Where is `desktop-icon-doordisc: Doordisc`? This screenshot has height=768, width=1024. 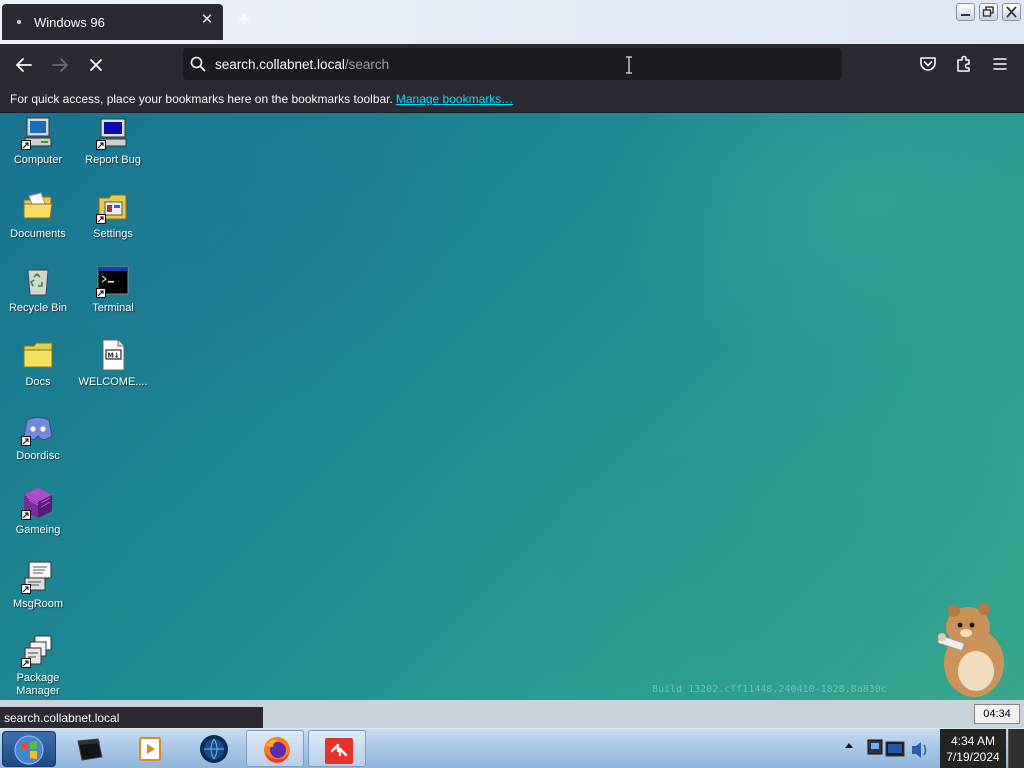
desktop-icon-doordisc: Doordisc is located at coordinates (38, 437).